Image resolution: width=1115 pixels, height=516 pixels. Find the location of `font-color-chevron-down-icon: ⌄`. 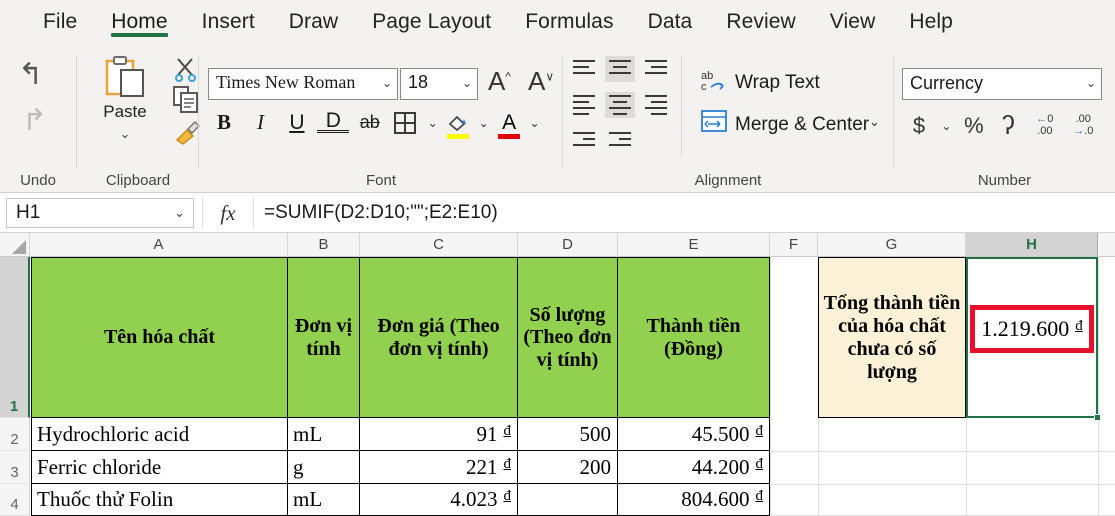

font-color-chevron-down-icon: ⌄ is located at coordinates (535, 123).